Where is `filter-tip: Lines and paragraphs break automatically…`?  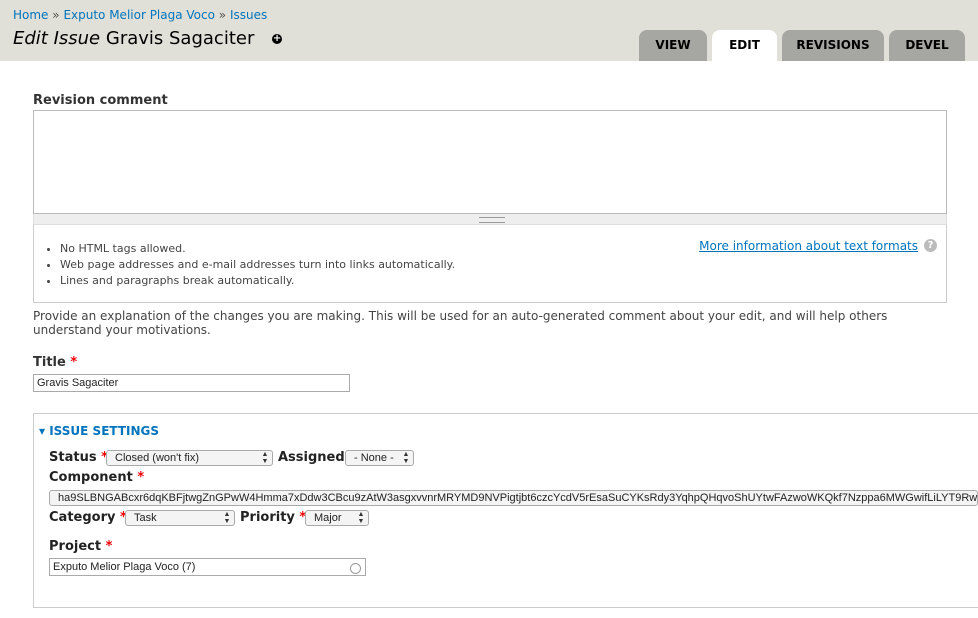
filter-tip: Lines and paragraphs break automatically… is located at coordinates (257, 281).